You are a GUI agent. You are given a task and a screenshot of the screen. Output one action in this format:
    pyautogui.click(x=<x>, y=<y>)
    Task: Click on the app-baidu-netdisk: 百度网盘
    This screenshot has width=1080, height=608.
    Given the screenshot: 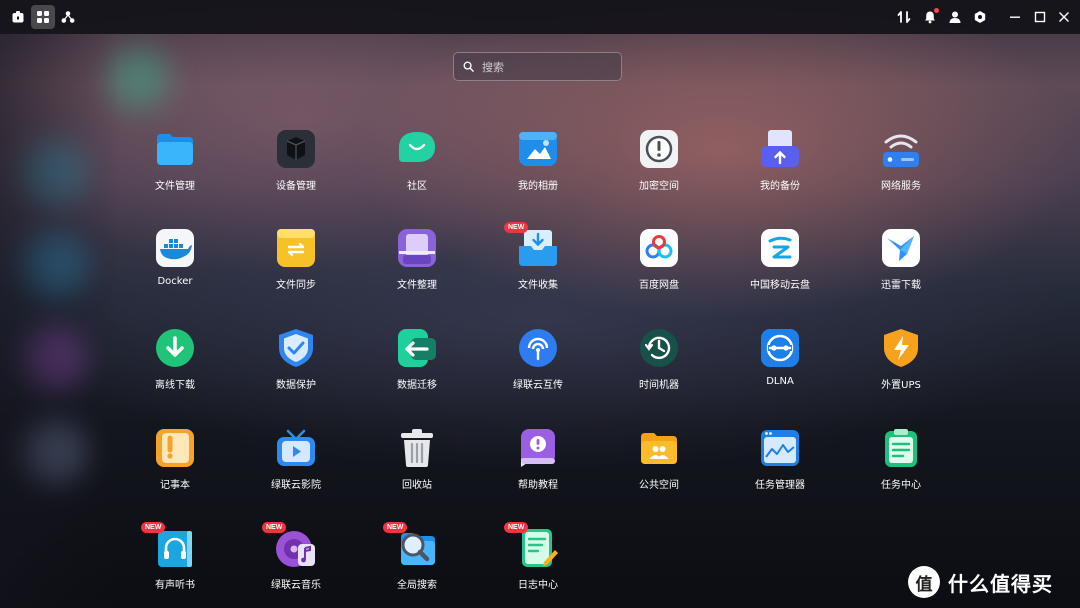 What is the action you would take?
    pyautogui.click(x=659, y=268)
    